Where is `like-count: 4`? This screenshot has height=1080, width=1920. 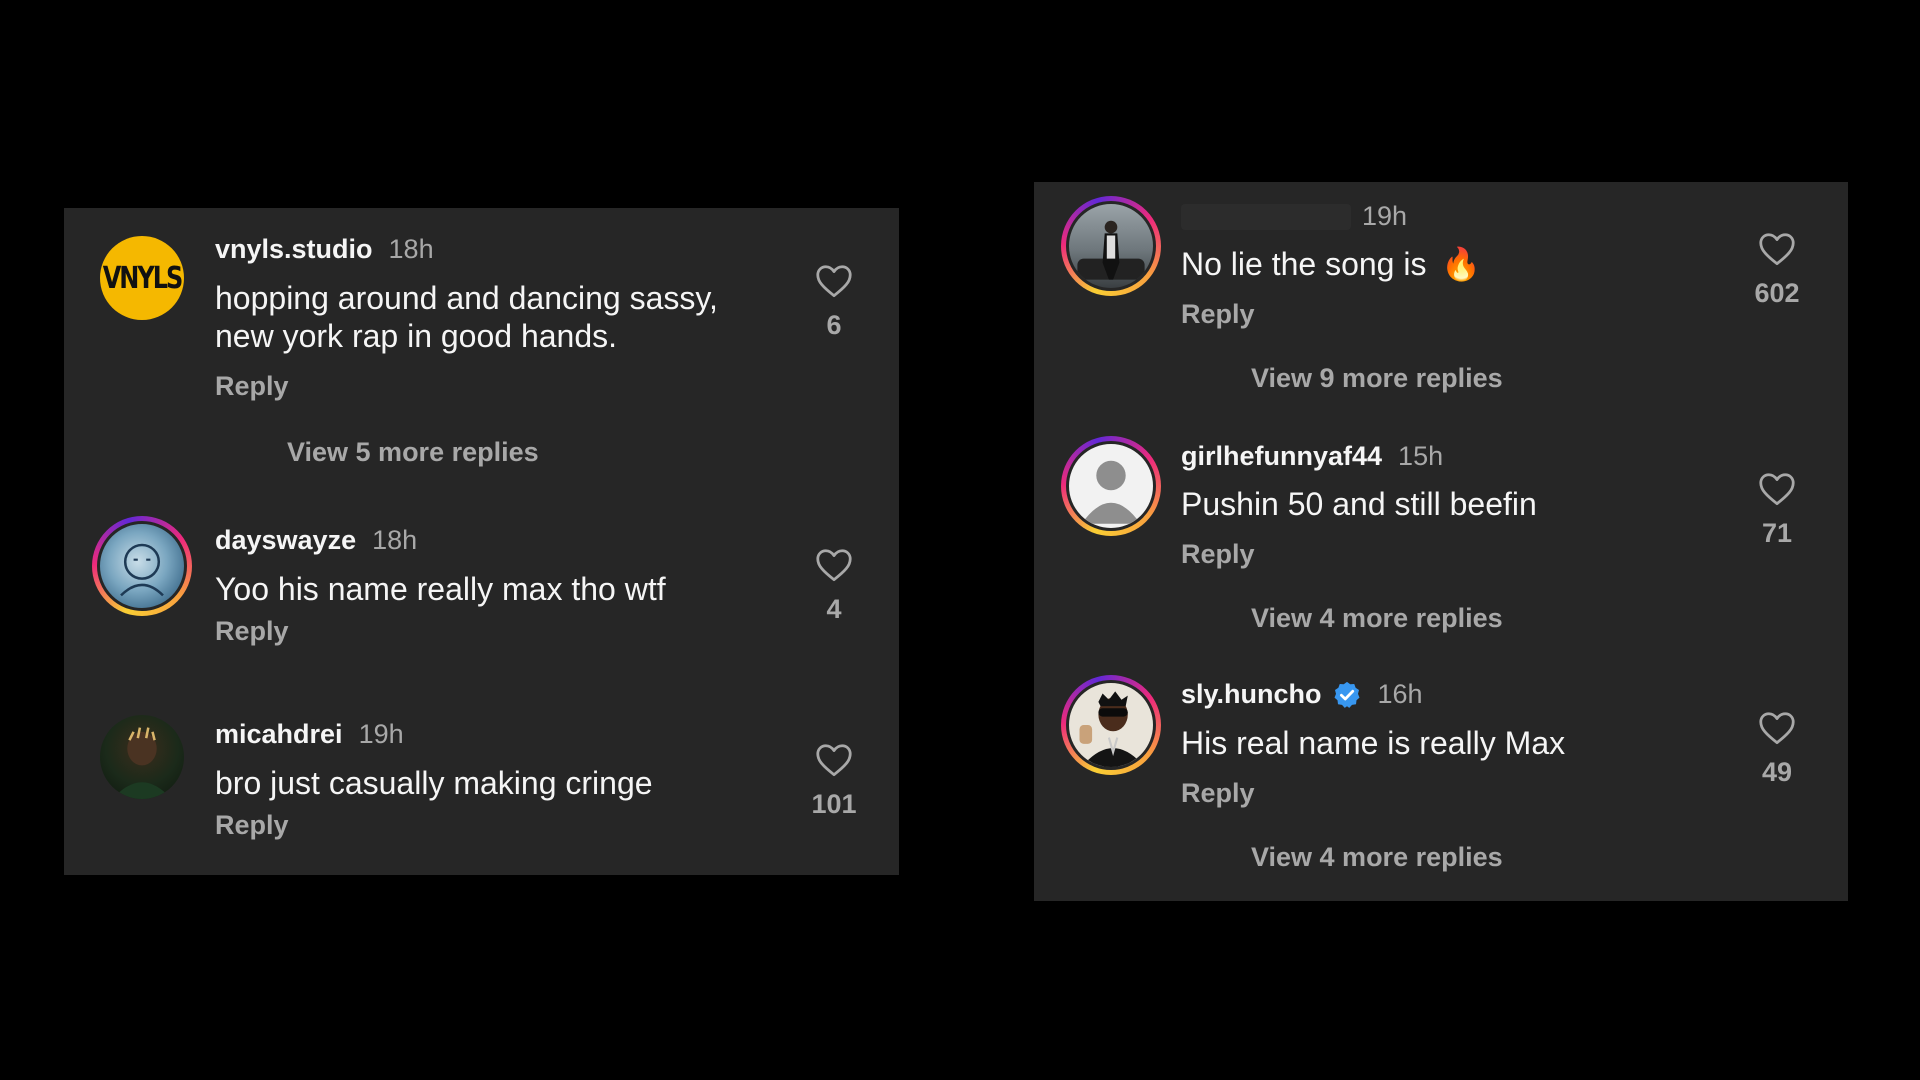 like-count: 4 is located at coordinates (834, 609).